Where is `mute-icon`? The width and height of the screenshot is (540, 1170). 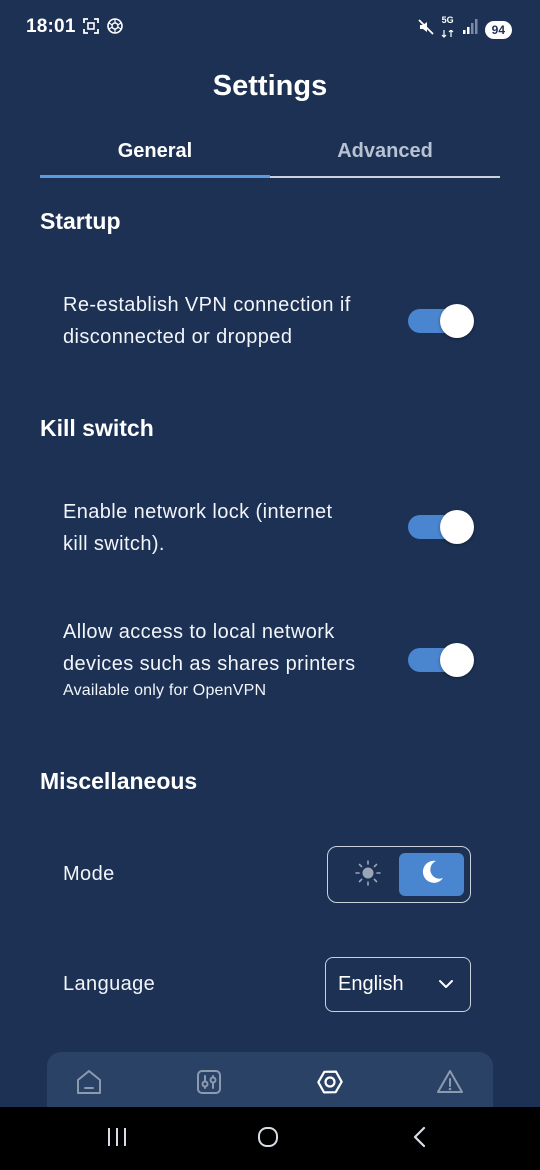 mute-icon is located at coordinates (426, 29).